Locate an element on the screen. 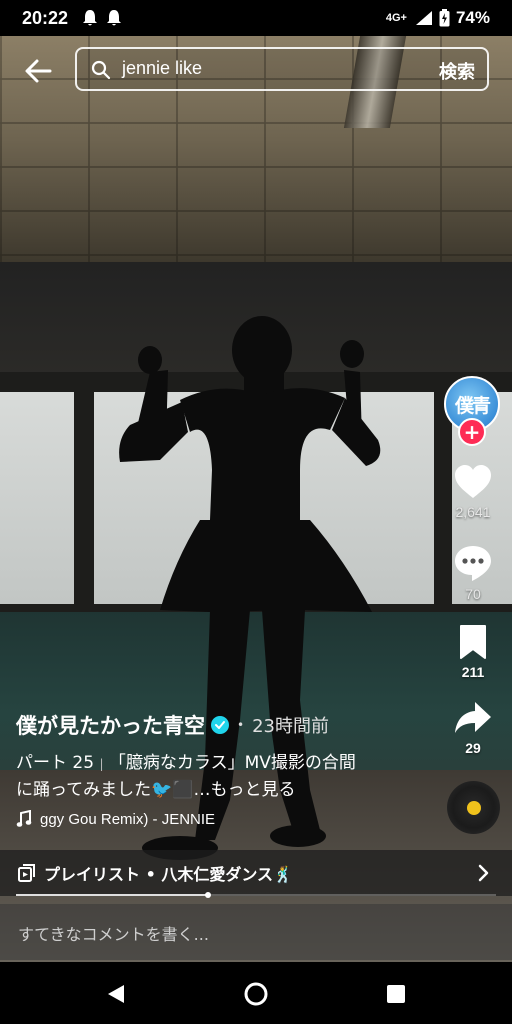 The height and width of the screenshot is (1024, 512). nav-recents-button is located at coordinates (396, 994).